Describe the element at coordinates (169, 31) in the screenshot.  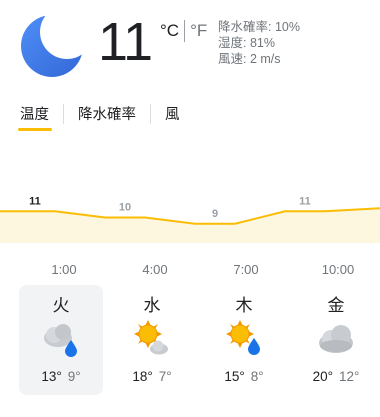
I see `unit-celsius: °C` at that location.